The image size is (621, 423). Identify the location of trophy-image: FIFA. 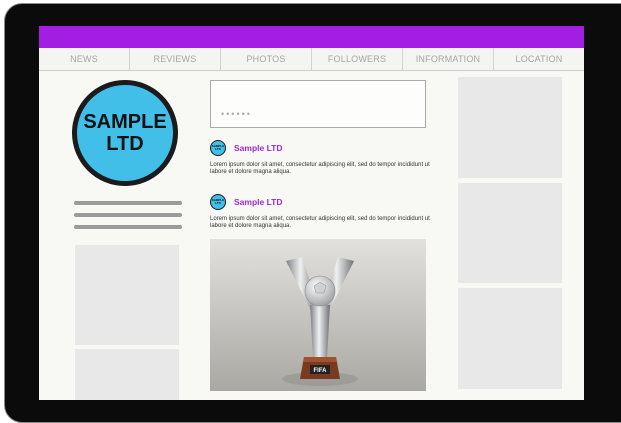
(320, 321).